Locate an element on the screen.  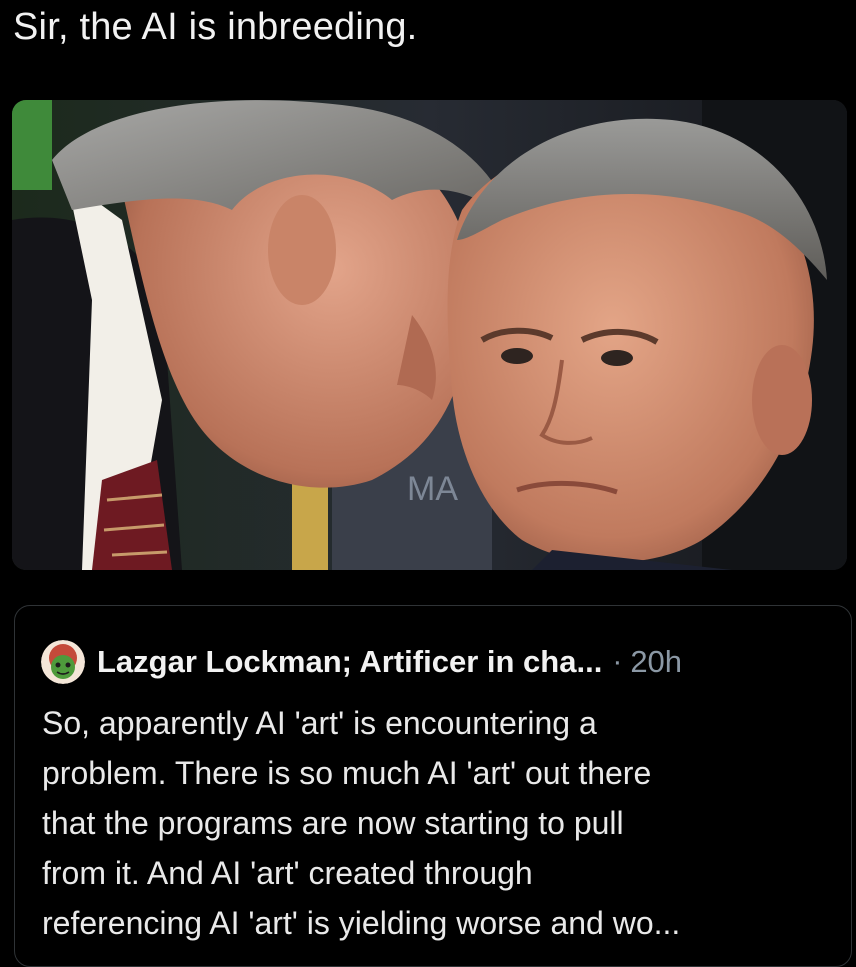
avatar is located at coordinates (63, 662).